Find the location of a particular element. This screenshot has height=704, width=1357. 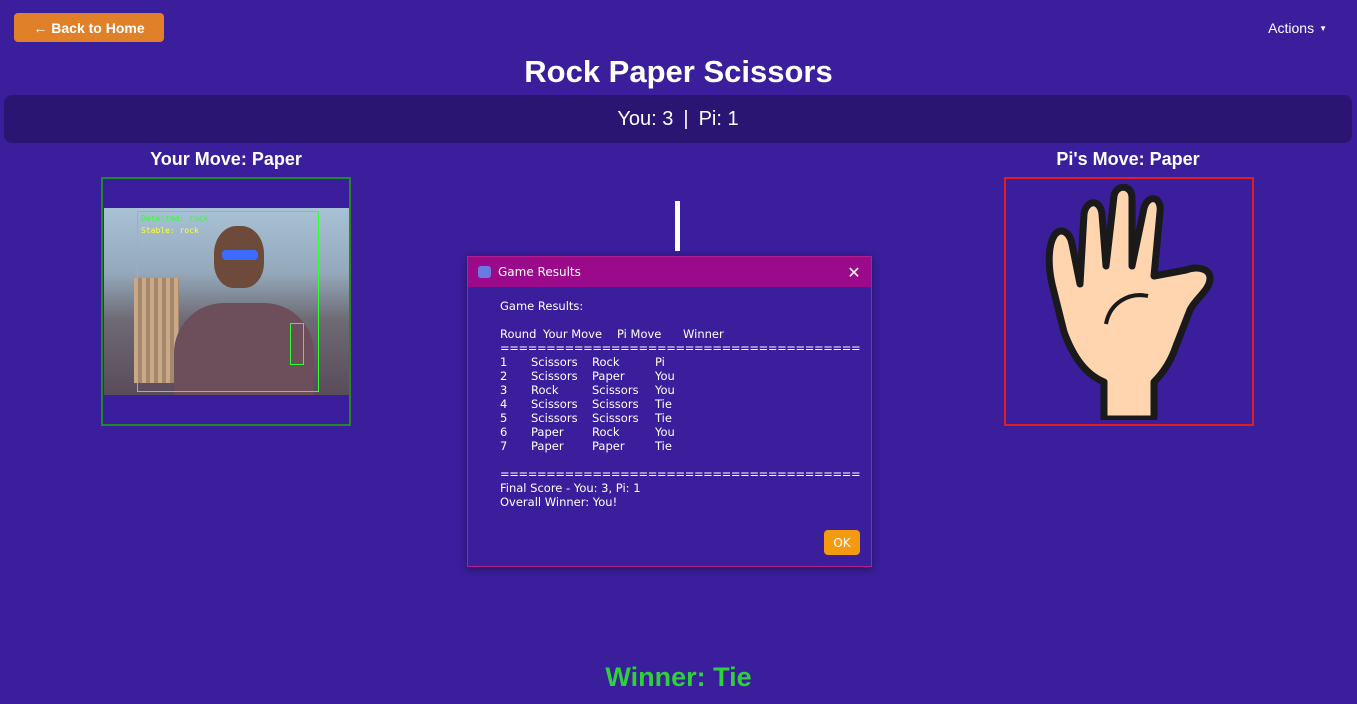

your-move-label: Your Move: Paper is located at coordinates (226, 159).